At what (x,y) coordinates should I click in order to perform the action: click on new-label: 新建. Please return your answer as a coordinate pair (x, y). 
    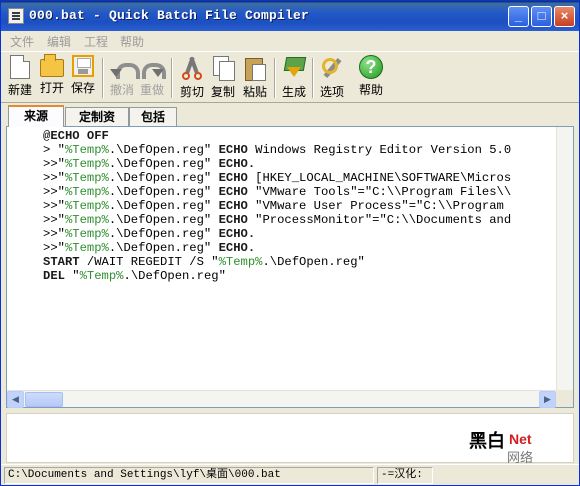
    Looking at the image, I should click on (19, 90).